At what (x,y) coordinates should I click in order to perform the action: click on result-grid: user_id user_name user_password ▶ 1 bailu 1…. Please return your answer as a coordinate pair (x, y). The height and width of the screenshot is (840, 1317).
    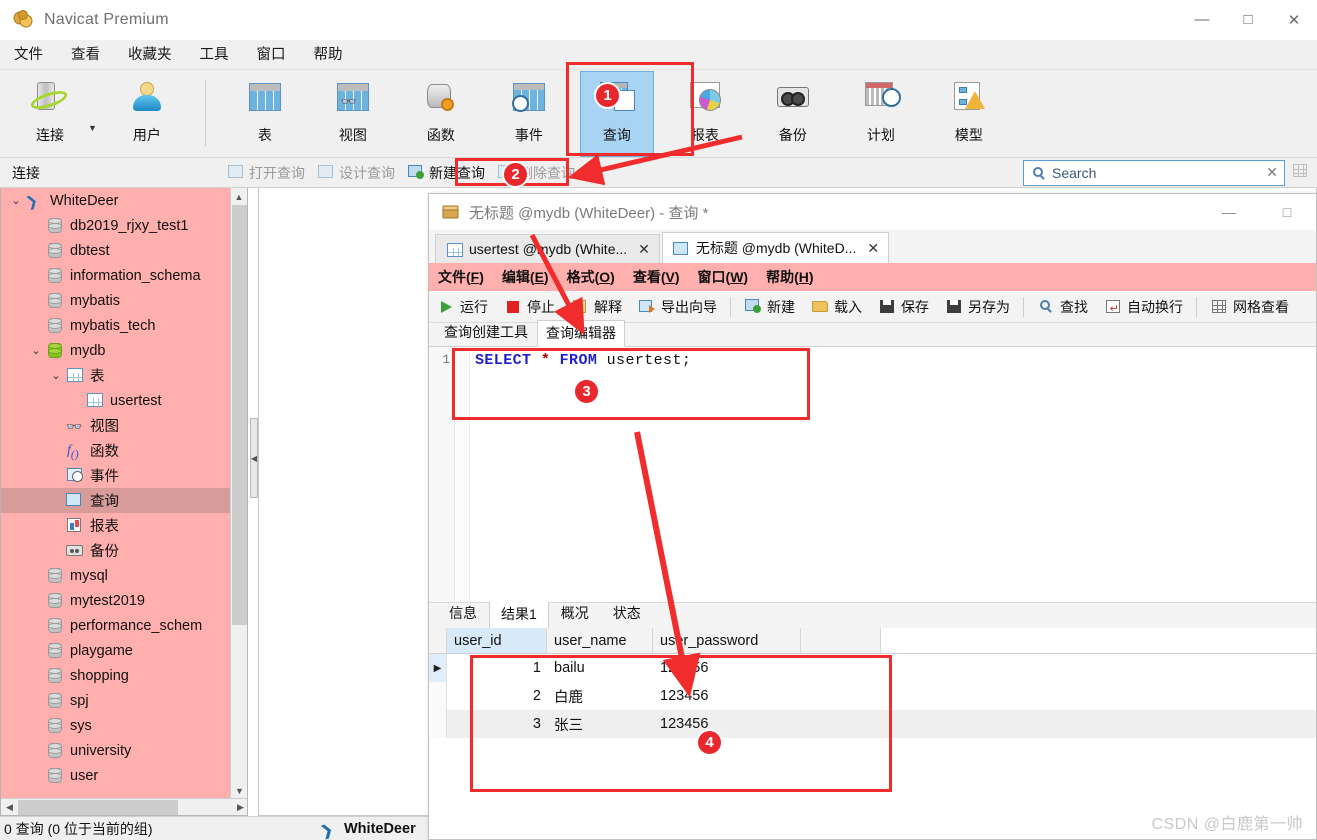
    Looking at the image, I should click on (872, 683).